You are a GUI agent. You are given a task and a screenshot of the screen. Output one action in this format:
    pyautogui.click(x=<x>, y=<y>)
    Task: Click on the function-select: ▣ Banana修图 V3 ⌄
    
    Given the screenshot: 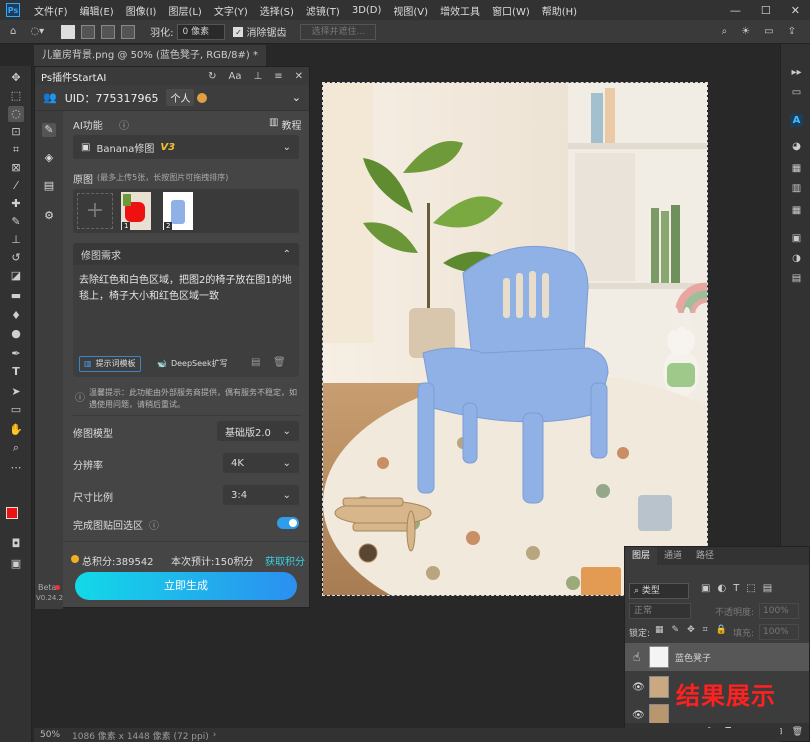 What is the action you would take?
    pyautogui.click(x=186, y=147)
    